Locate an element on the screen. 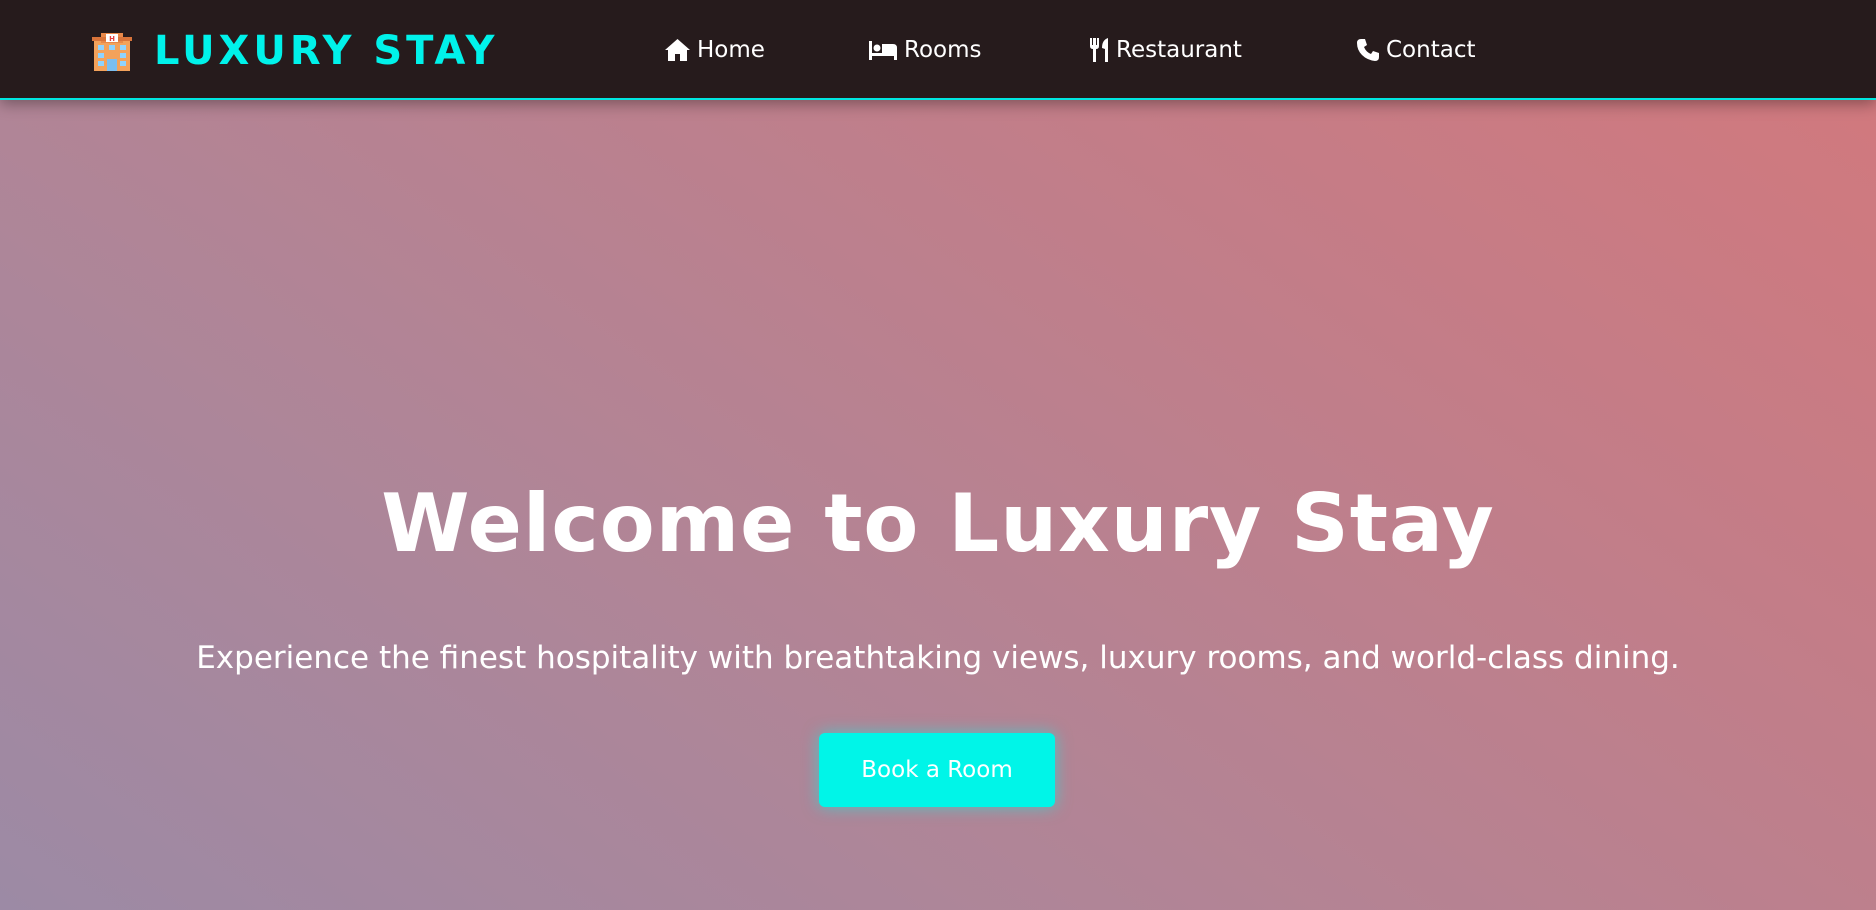  nav-label-rooms: Rooms is located at coordinates (943, 50).